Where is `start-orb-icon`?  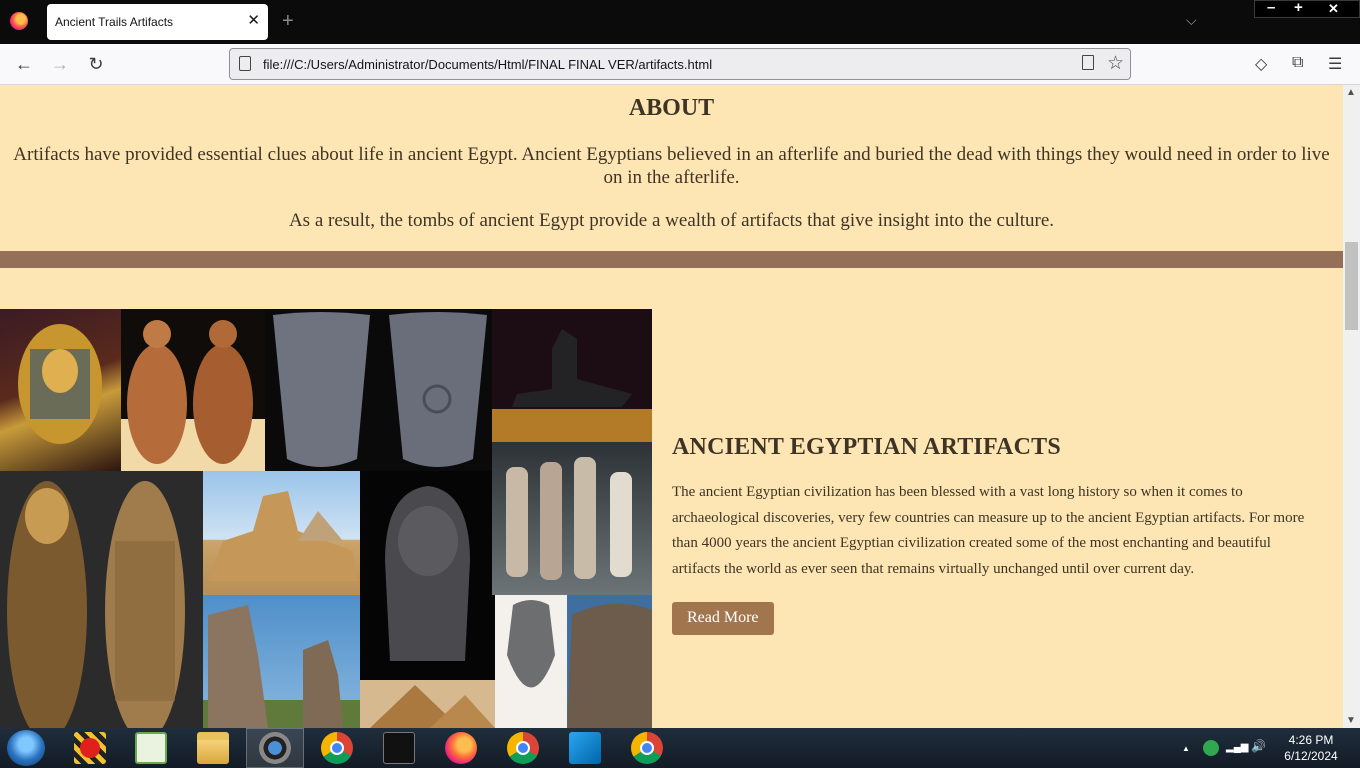 start-orb-icon is located at coordinates (26, 748).